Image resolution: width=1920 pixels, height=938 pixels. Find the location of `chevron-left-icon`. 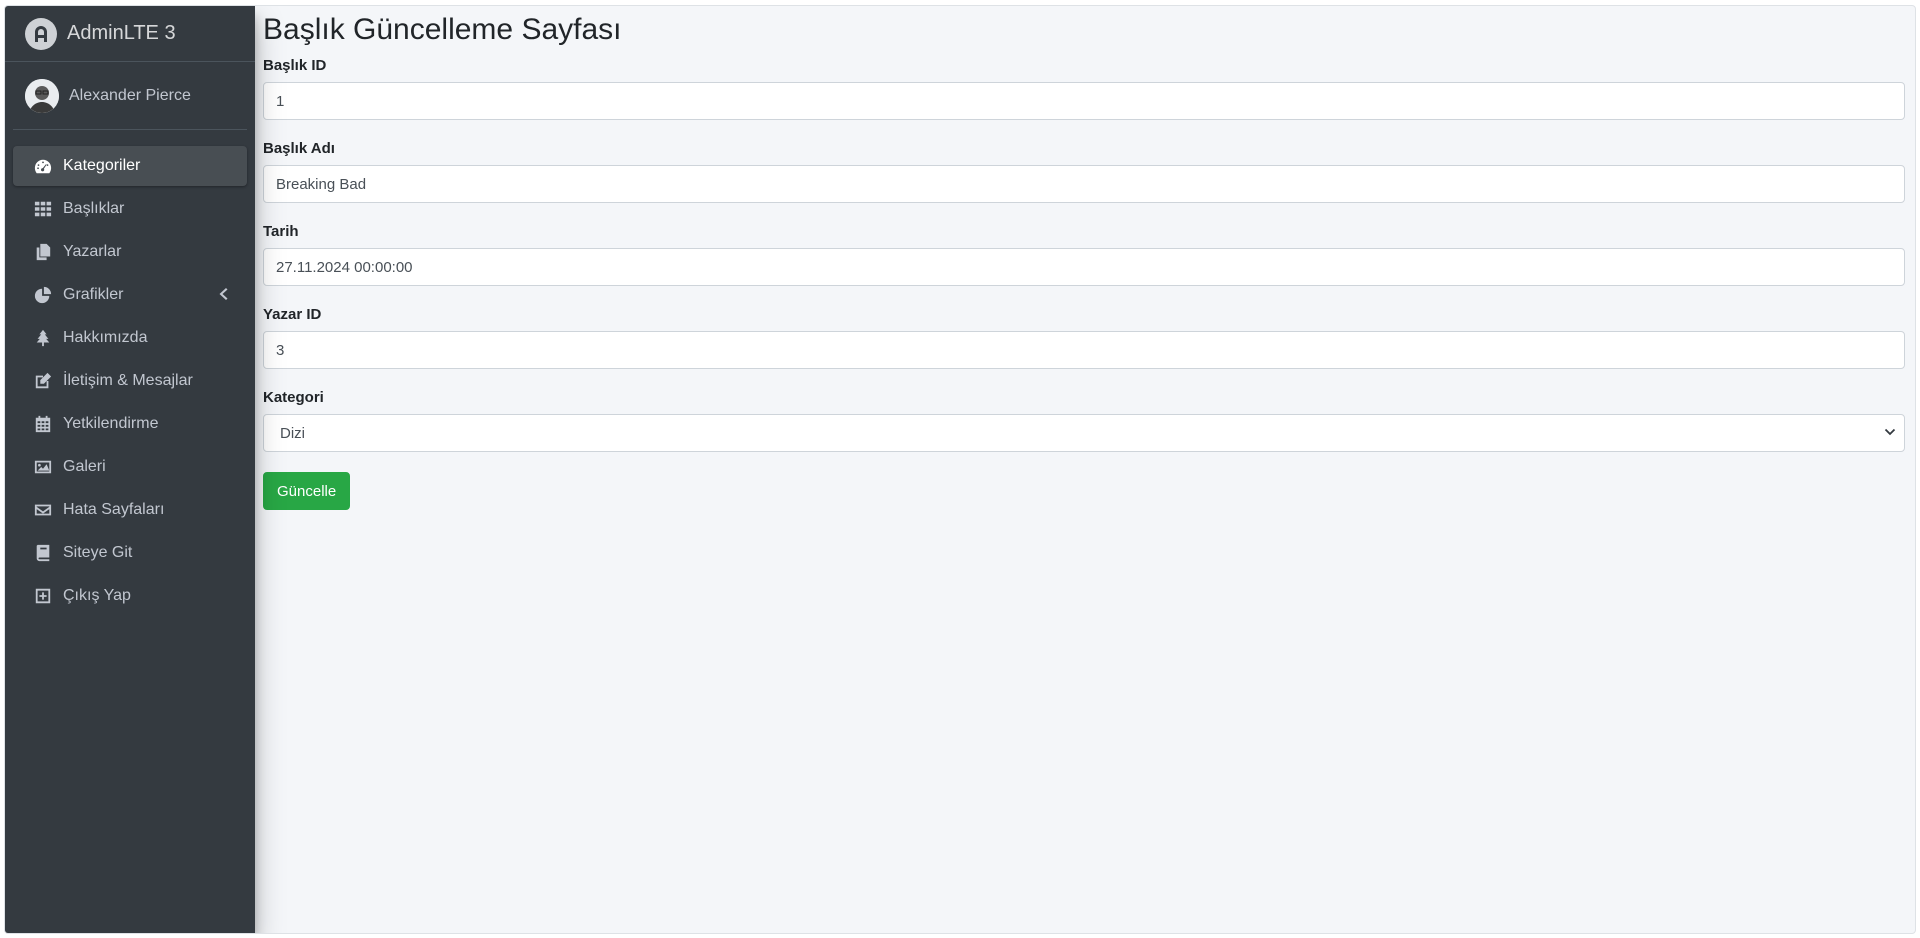

chevron-left-icon is located at coordinates (224, 295).